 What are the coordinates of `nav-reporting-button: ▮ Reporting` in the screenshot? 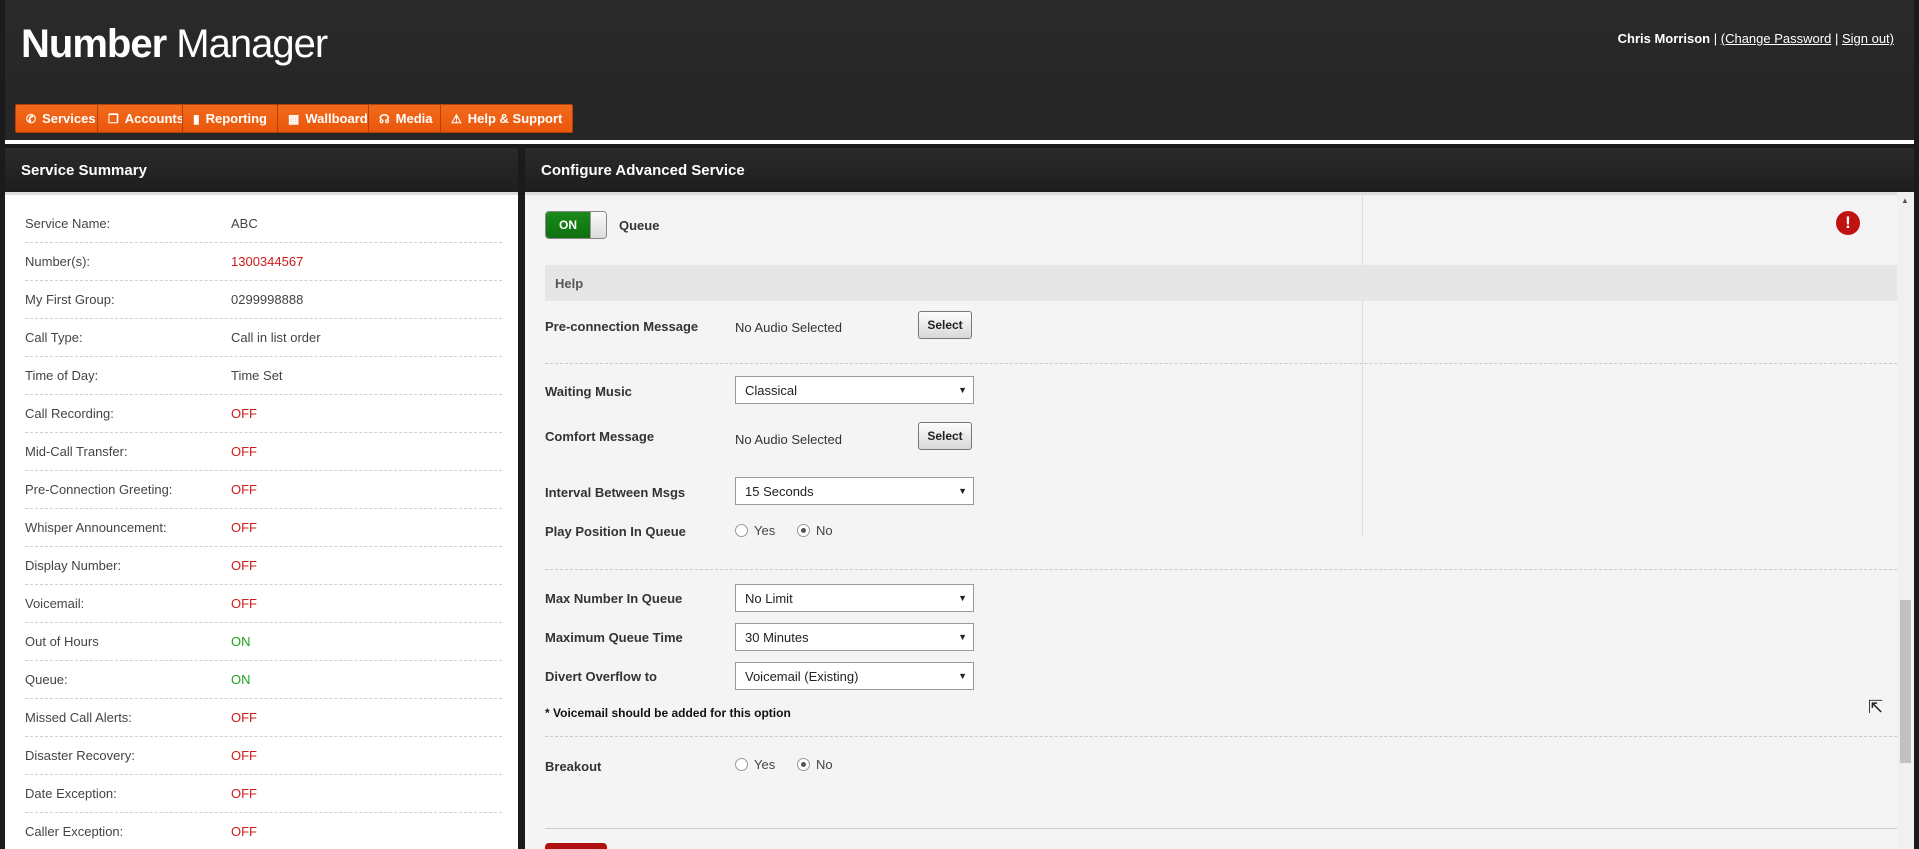 It's located at (230, 118).